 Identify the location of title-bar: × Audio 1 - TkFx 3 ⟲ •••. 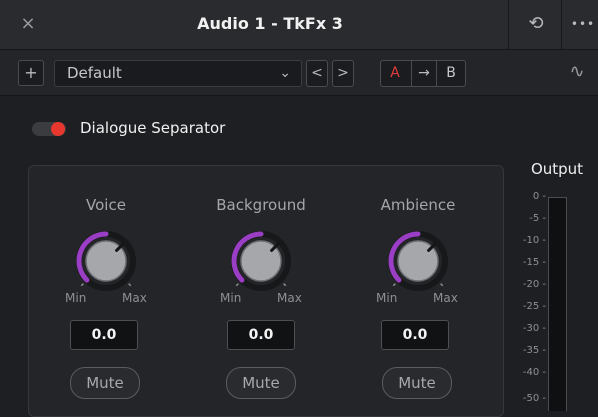
(299, 25).